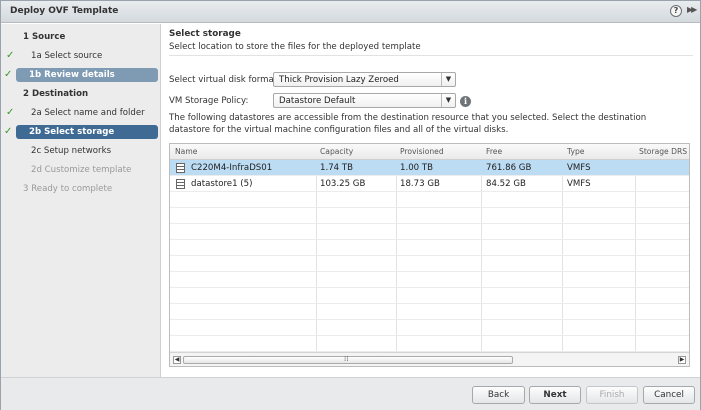  What do you see at coordinates (205, 34) in the screenshot?
I see `page-title: Select storage` at bounding box center [205, 34].